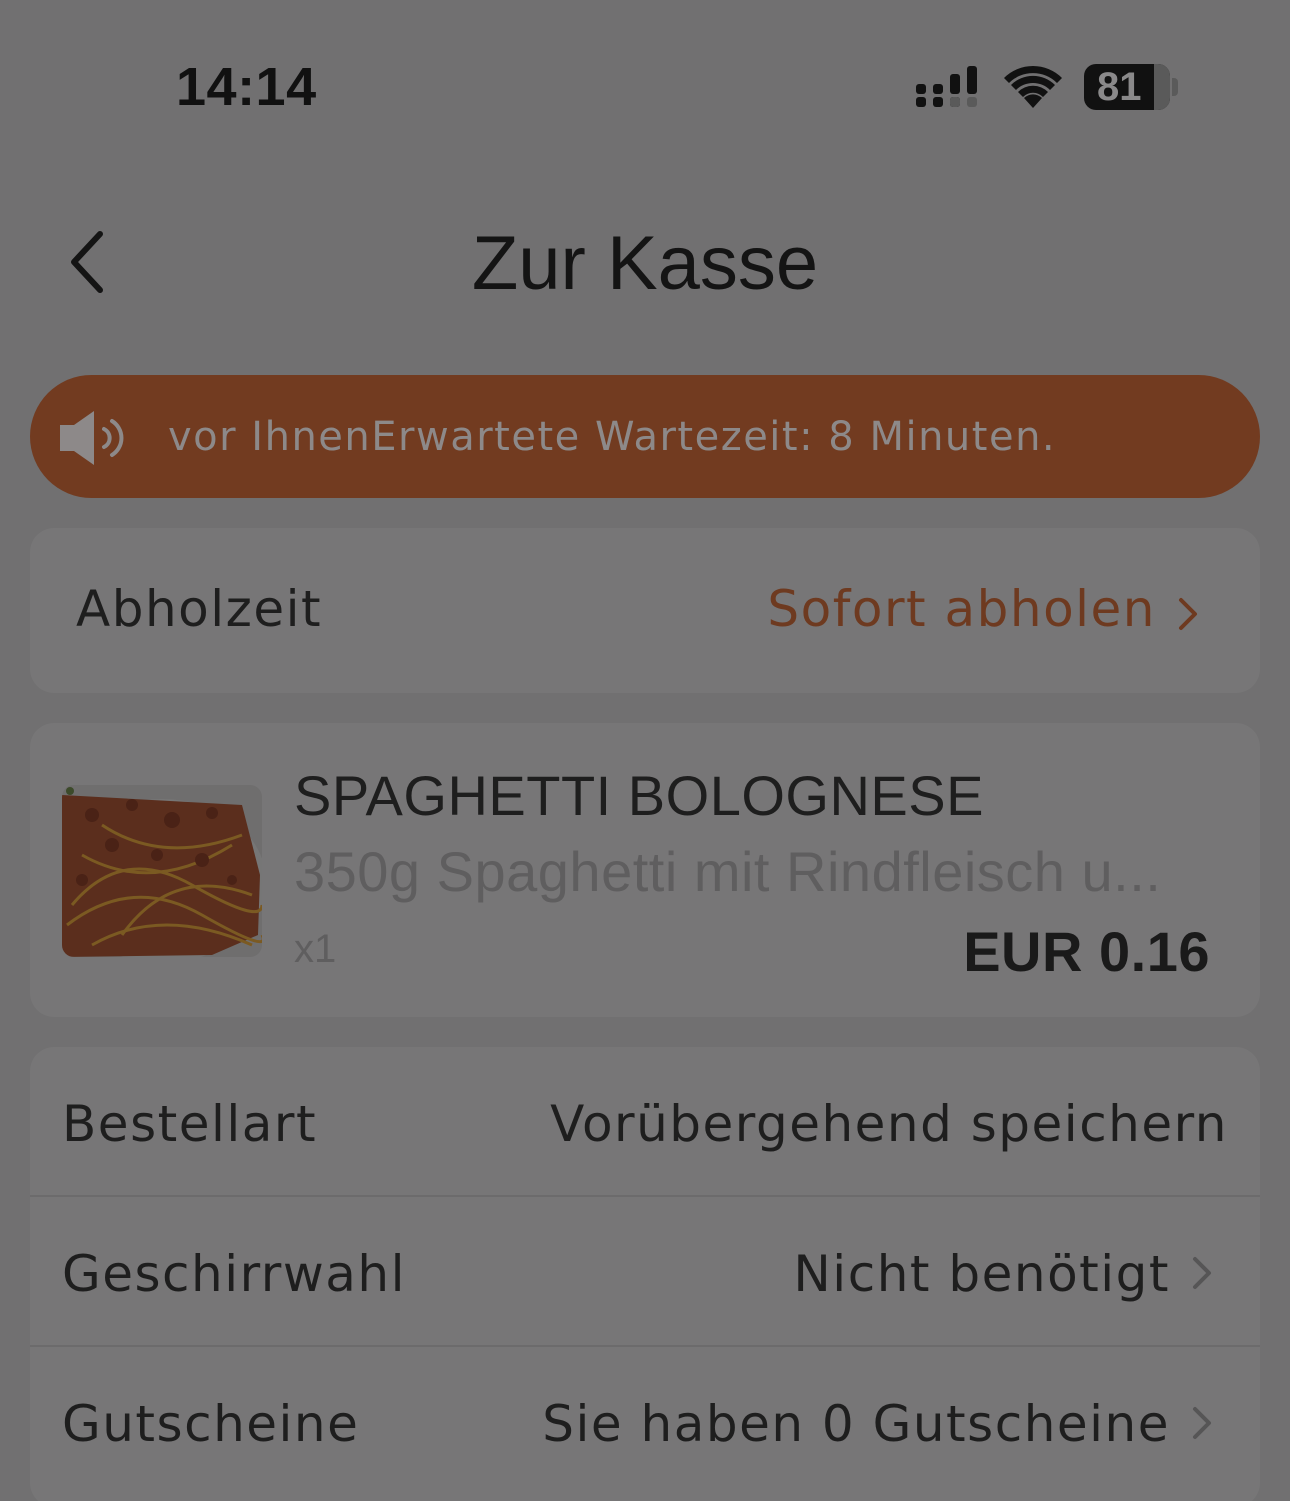  What do you see at coordinates (981, 1274) in the screenshot?
I see `tableware-value: Nicht benötigt` at bounding box center [981, 1274].